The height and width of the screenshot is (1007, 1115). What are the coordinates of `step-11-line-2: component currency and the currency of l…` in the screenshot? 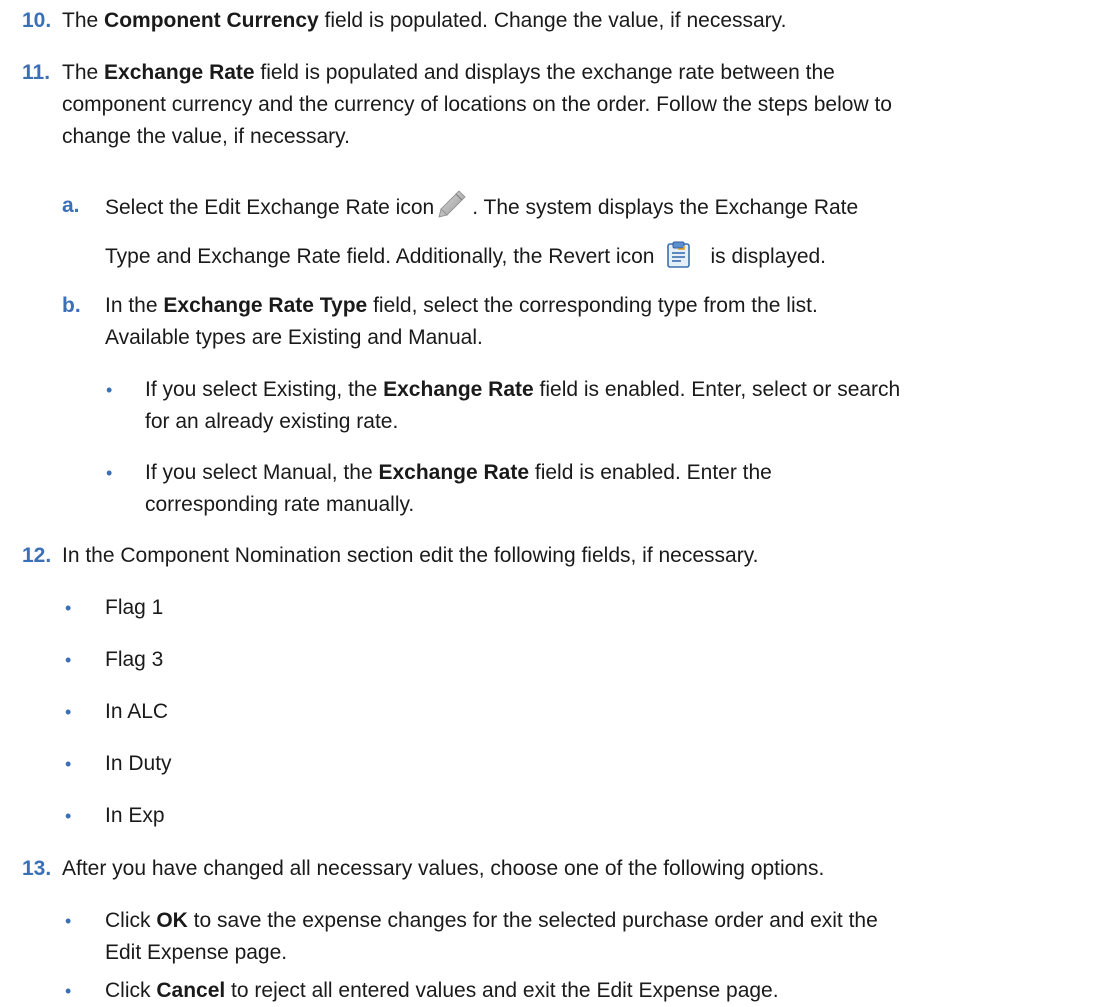 It's located at (477, 104).